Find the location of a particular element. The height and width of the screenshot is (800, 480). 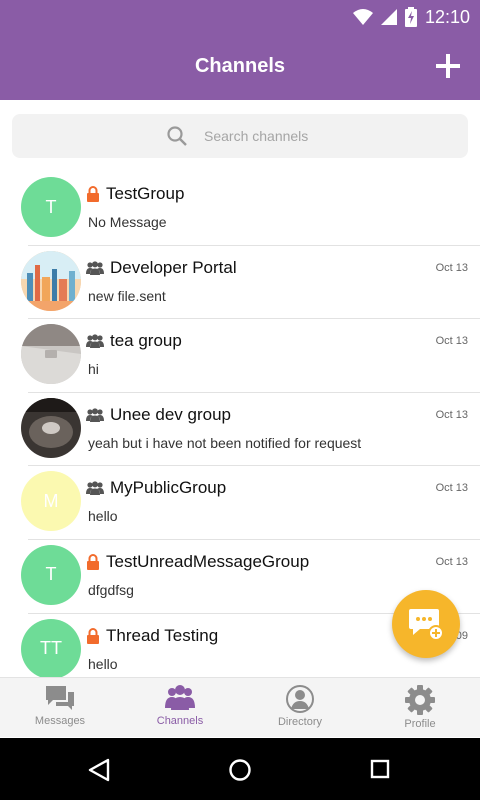

tab-profile: Profile is located at coordinates (420, 707).